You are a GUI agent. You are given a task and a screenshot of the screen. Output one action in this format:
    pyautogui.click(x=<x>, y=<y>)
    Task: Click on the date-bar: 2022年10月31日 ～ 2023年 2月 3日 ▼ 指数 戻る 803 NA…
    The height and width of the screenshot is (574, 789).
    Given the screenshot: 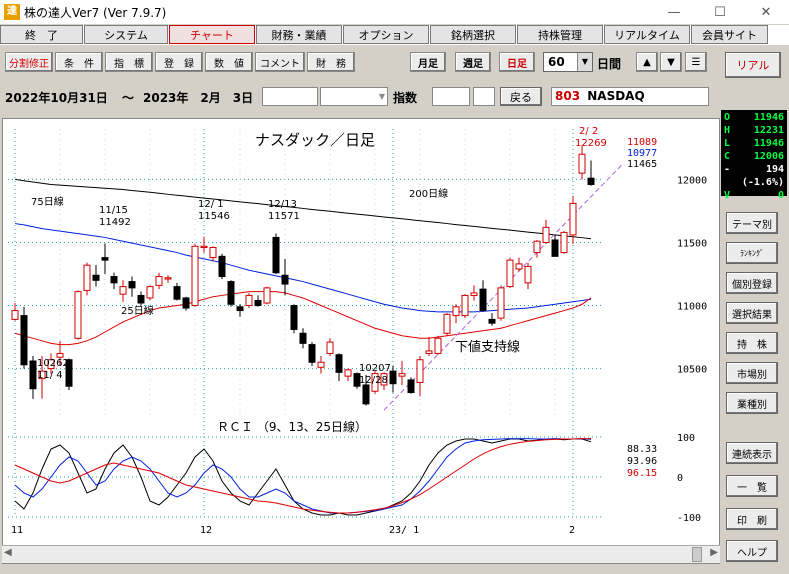 What is the action you would take?
    pyautogui.click(x=394, y=97)
    